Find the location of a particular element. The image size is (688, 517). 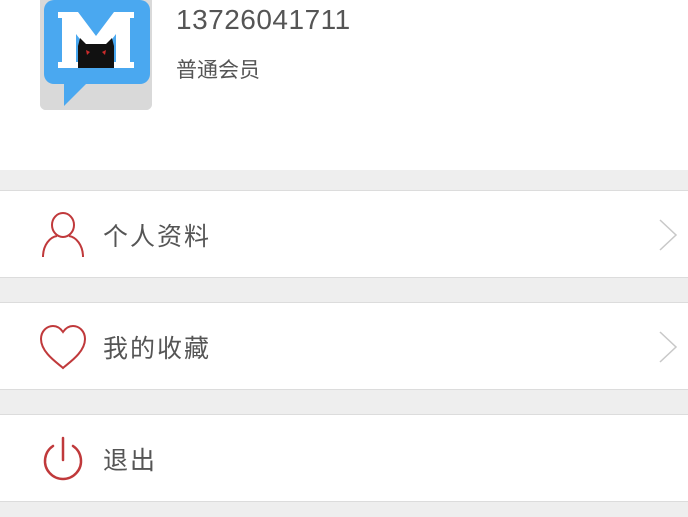

m-logo-chat-bubble-icon is located at coordinates (96, 55).